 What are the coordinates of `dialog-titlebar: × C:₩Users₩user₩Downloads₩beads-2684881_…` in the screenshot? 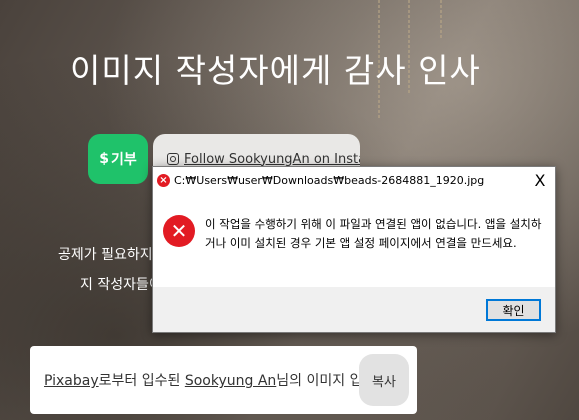 It's located at (354, 181).